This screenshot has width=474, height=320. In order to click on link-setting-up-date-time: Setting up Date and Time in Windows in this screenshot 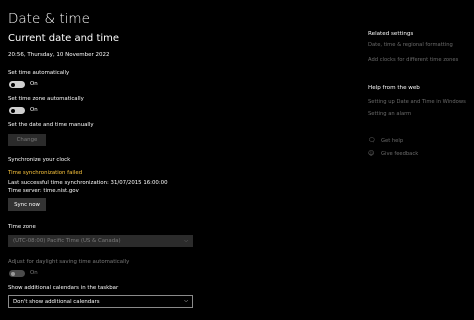, I will do `click(417, 102)`.